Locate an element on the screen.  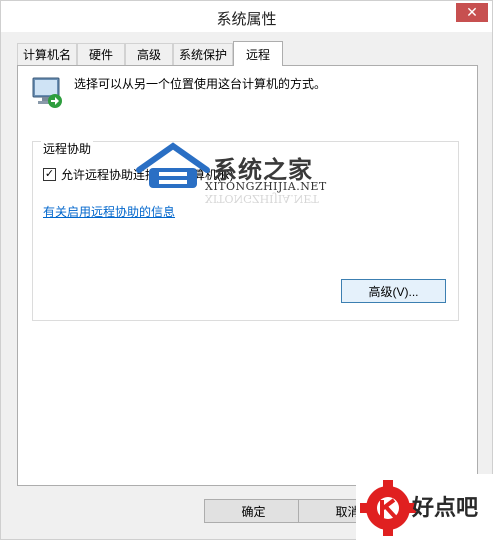
remote-description: 选择可以从另一个位置使用这台计算机的方式。 is located at coordinates (200, 84).